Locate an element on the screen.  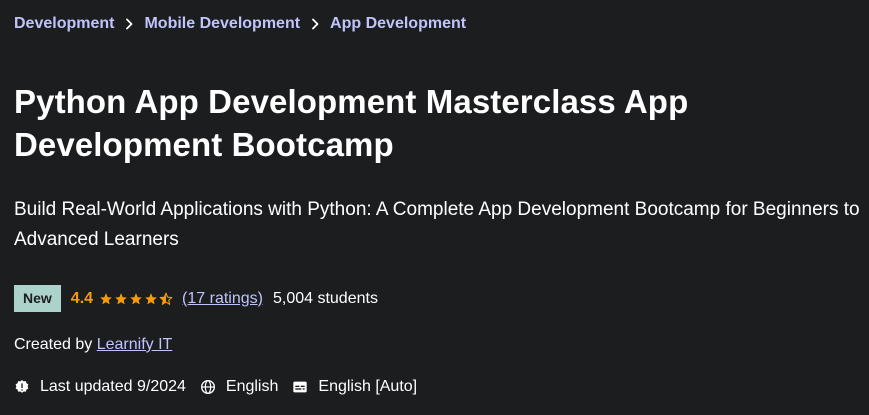
captions-text: English [Auto] is located at coordinates (368, 386).